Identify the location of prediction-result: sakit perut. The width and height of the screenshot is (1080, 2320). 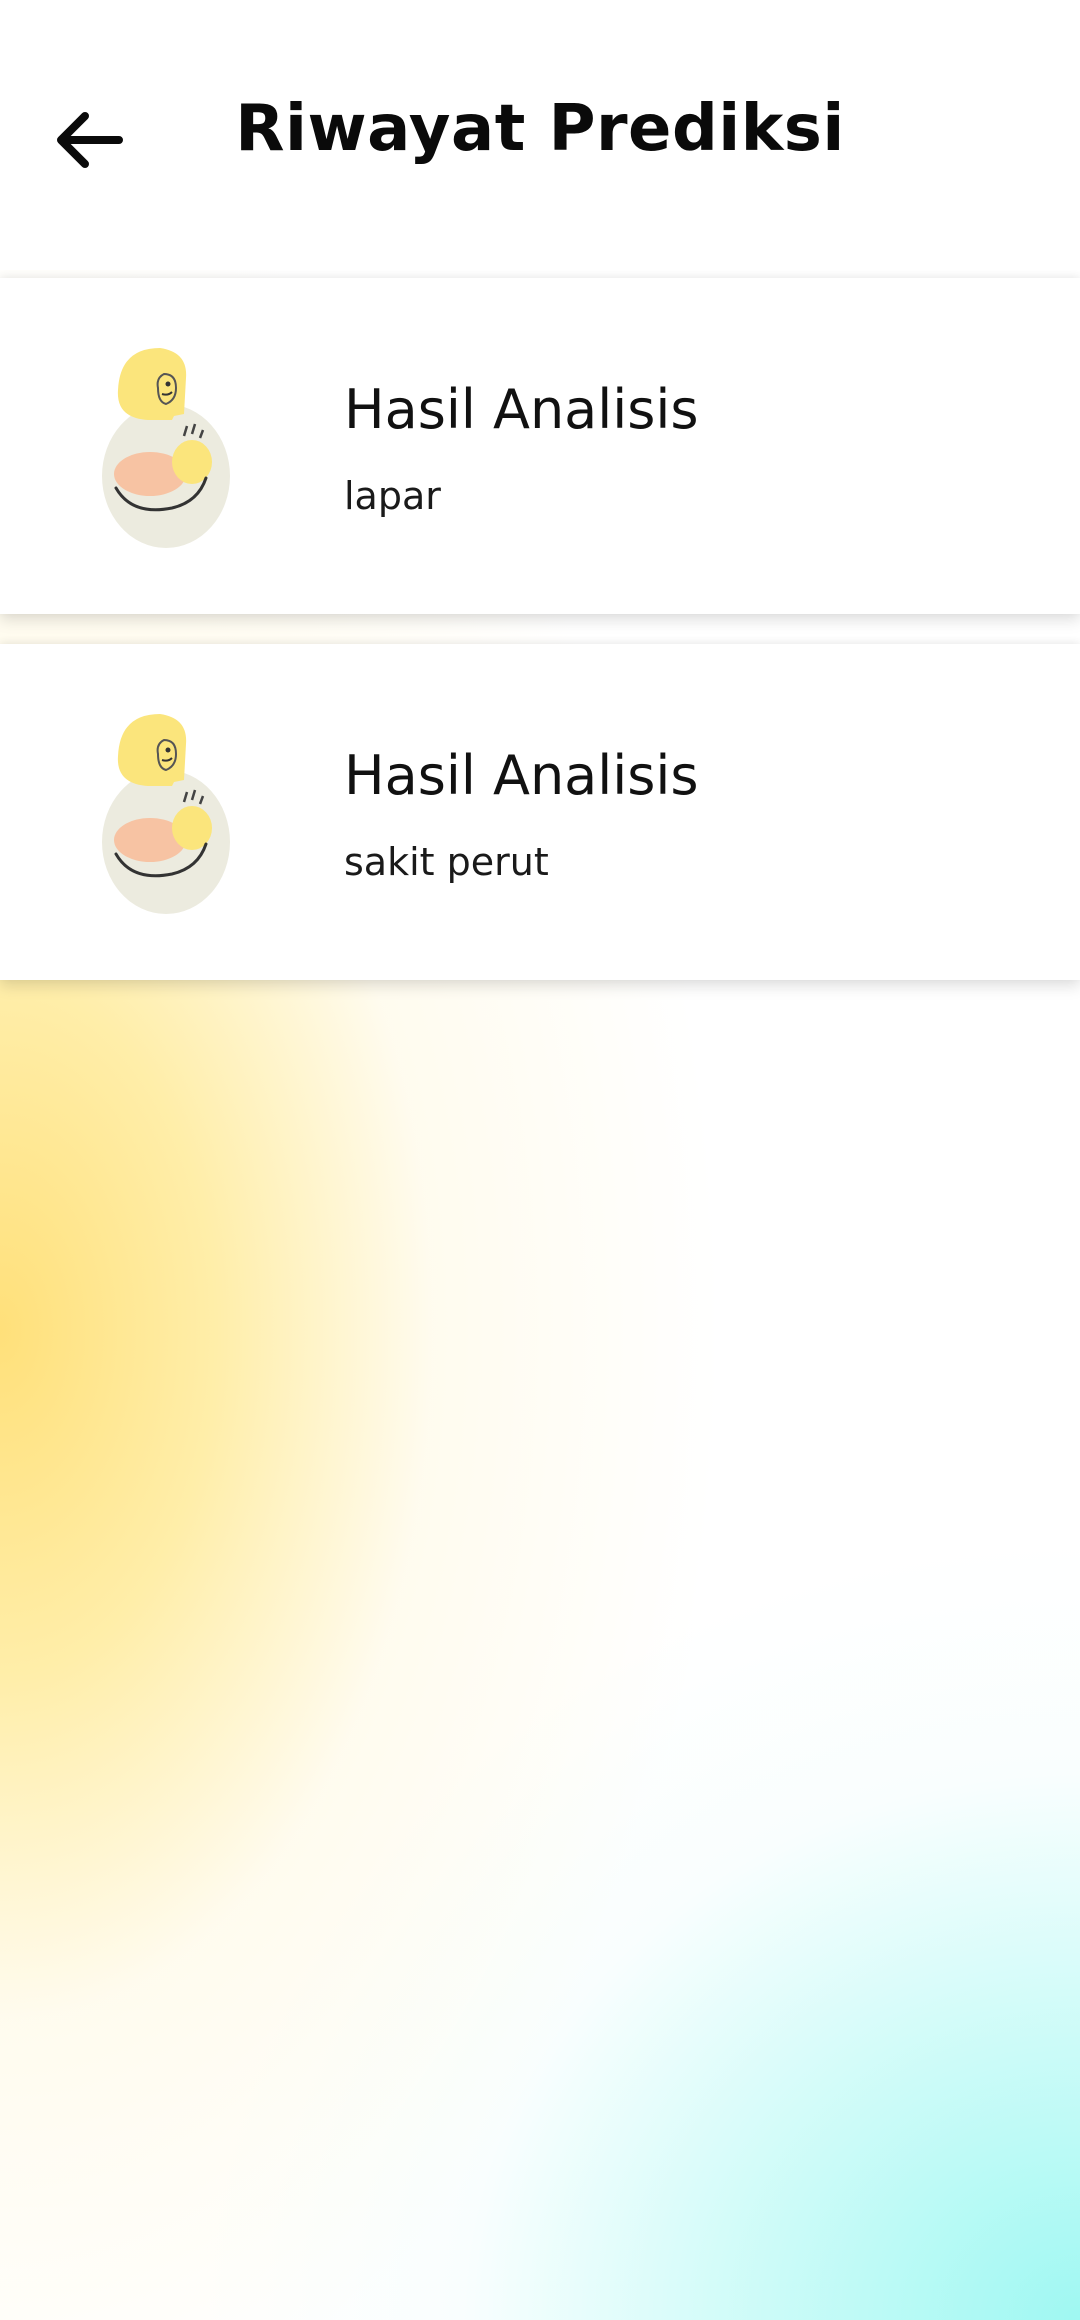
(446, 862).